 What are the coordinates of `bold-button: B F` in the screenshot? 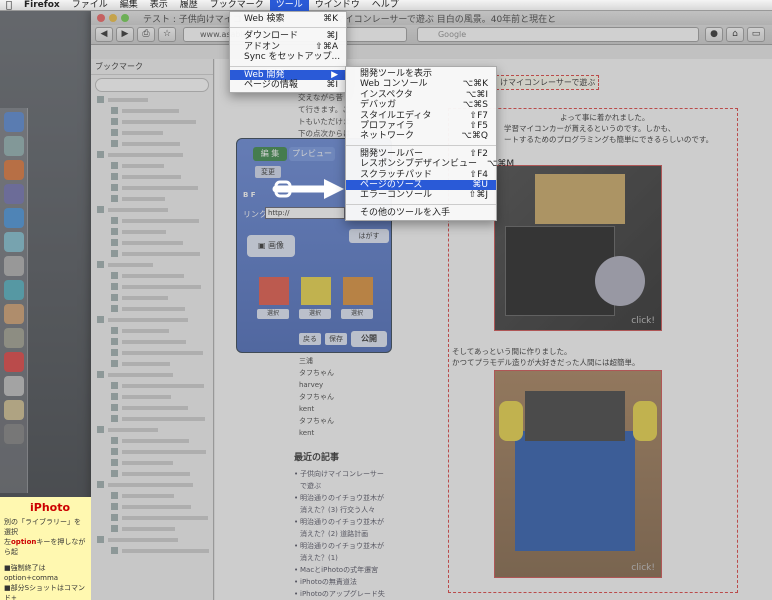 It's located at (249, 195).